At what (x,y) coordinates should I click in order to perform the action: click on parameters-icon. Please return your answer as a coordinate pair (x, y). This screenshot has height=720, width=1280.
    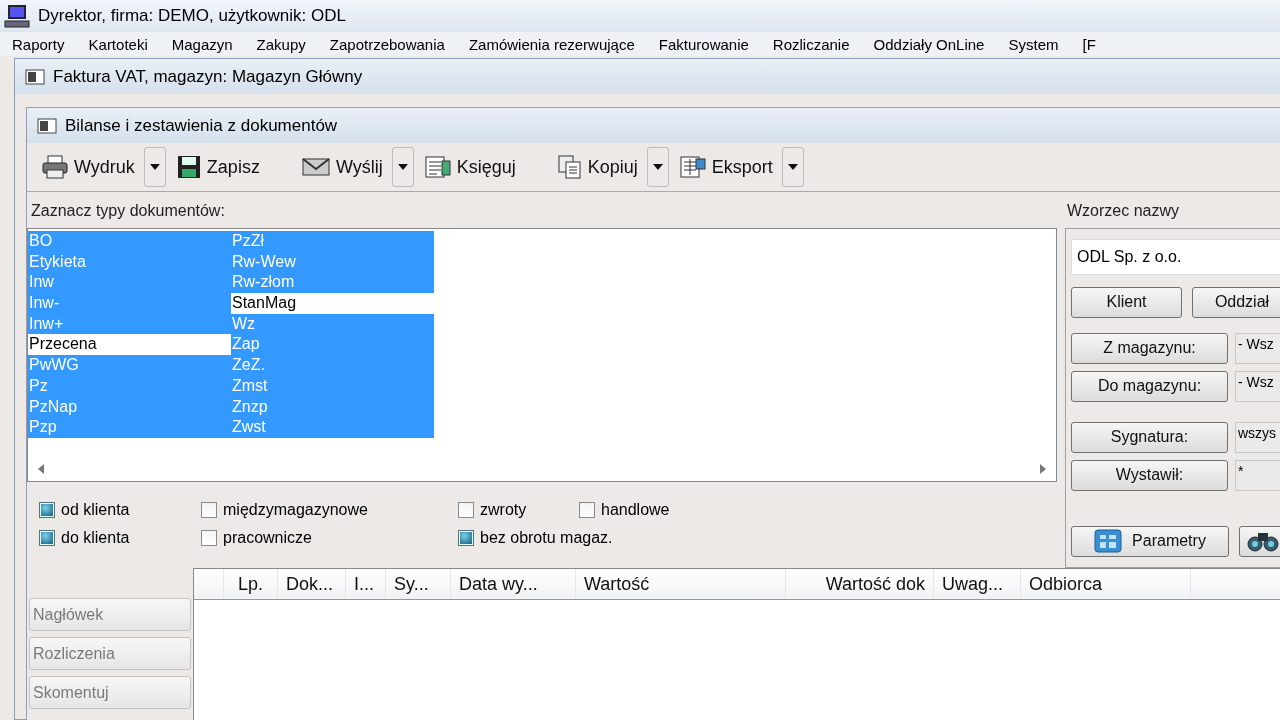
    Looking at the image, I should click on (1108, 541).